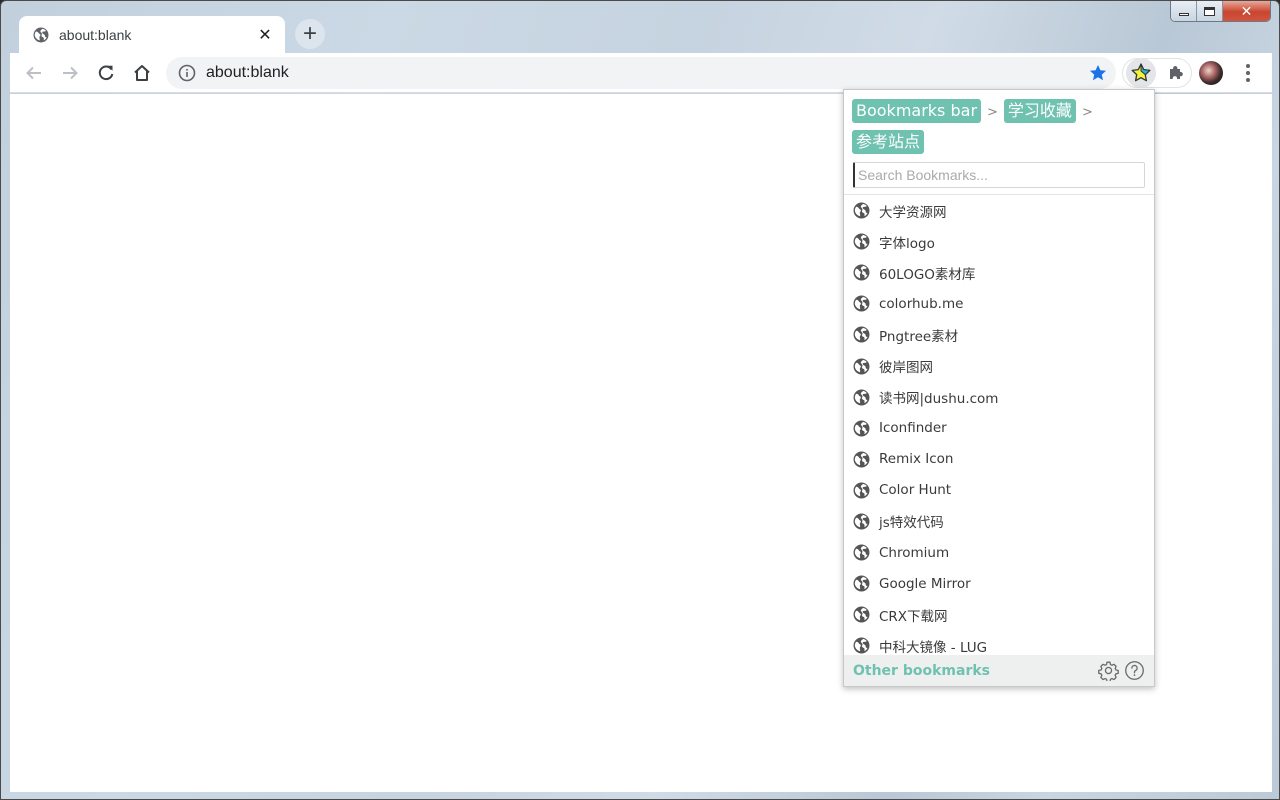 This screenshot has width=1280, height=800. What do you see at coordinates (911, 523) in the screenshot?
I see `bookmark-title: js特效代码` at bounding box center [911, 523].